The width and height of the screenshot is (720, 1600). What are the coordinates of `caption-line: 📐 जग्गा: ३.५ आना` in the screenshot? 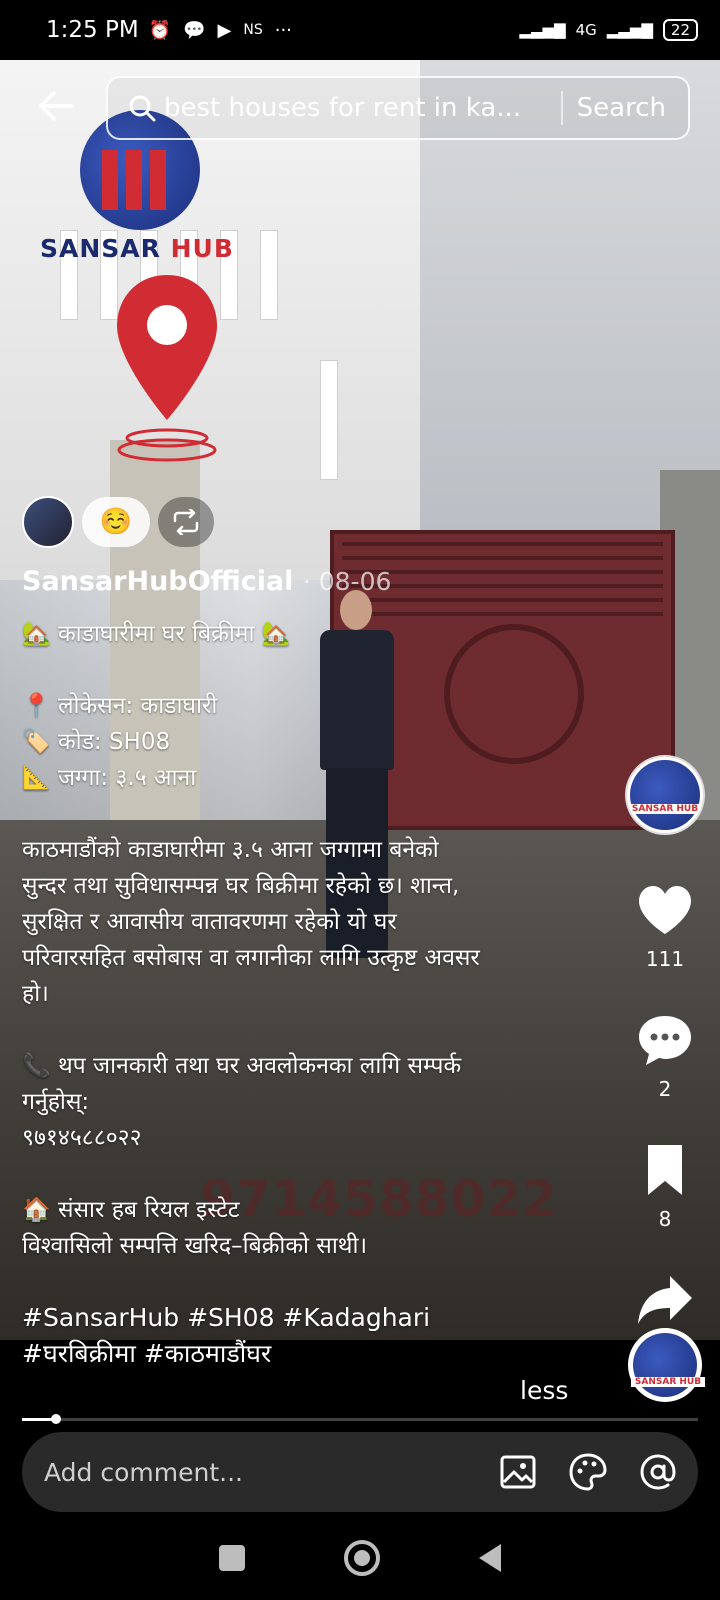 It's located at (109, 778).